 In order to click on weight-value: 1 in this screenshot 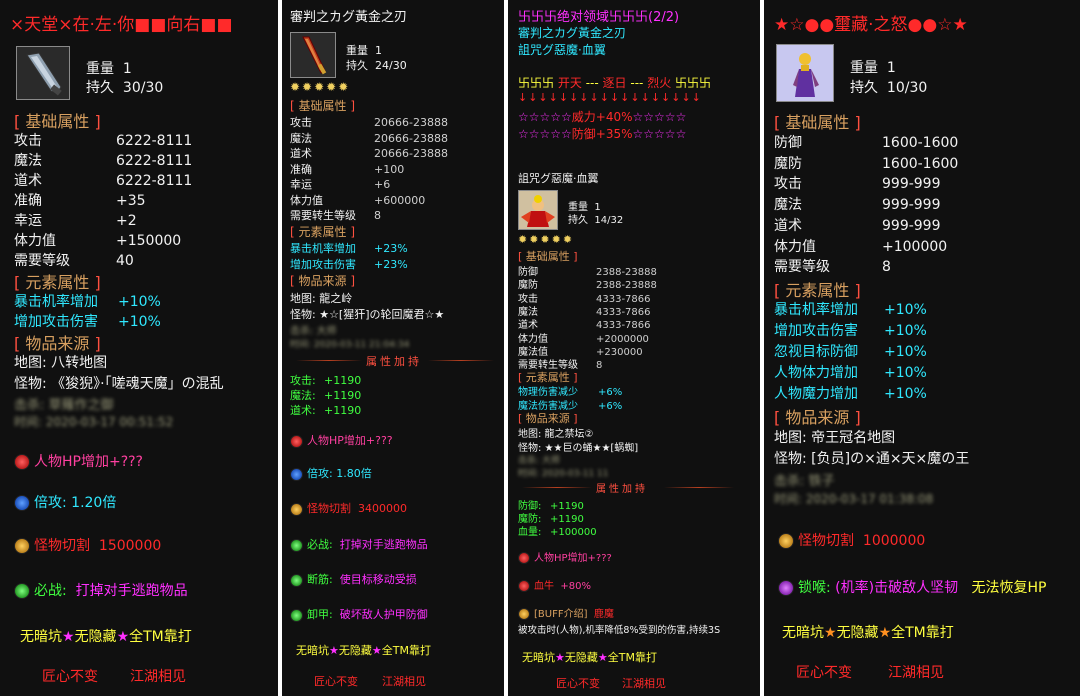, I will do `click(127, 69)`.